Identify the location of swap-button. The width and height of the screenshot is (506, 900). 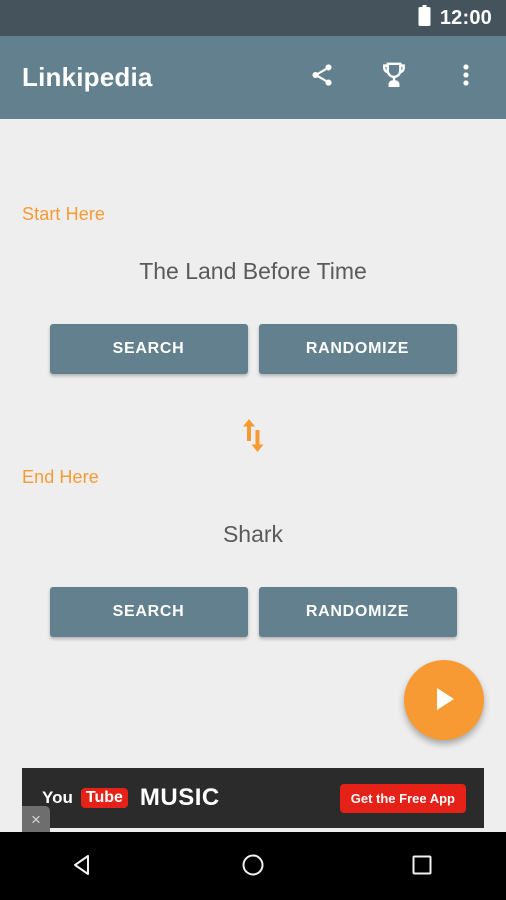
(253, 436).